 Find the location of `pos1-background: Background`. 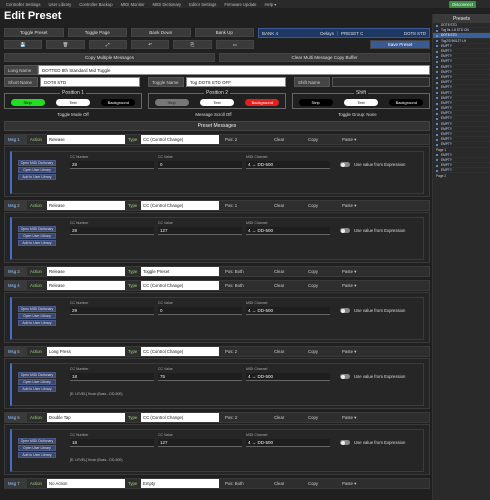

pos1-background: Background is located at coordinates (118, 102).